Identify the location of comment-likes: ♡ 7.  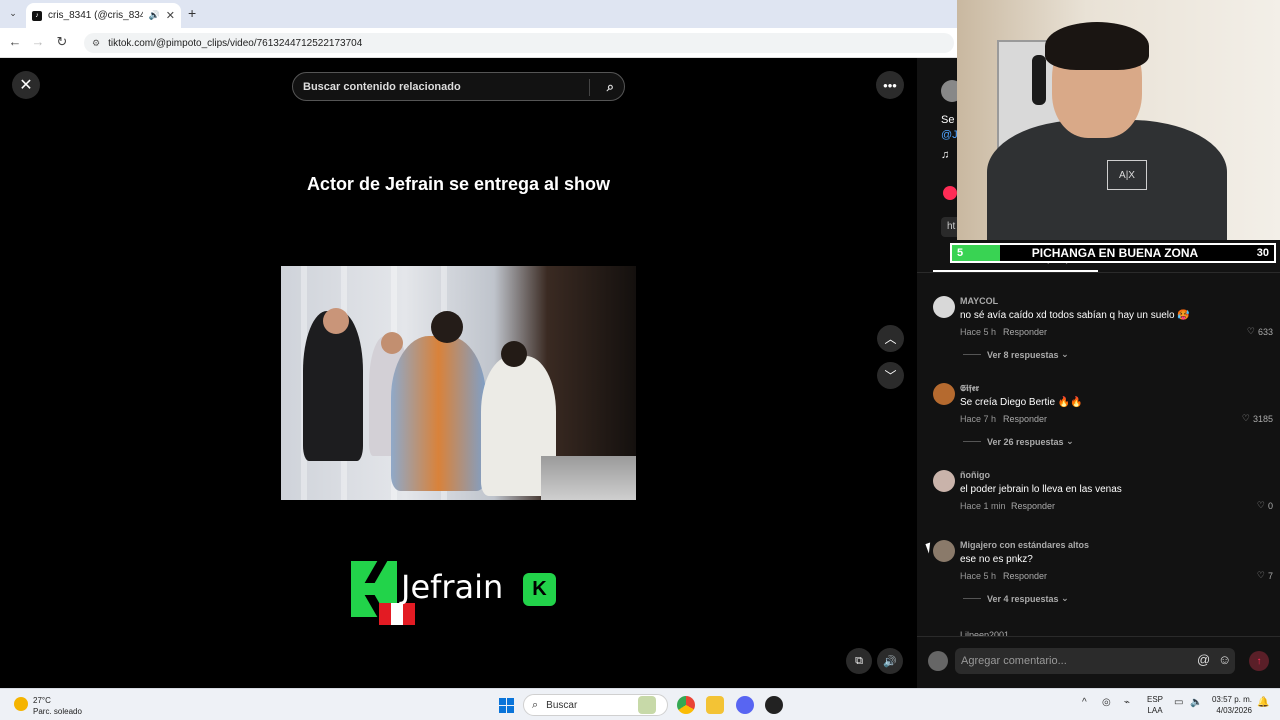
(1265, 575).